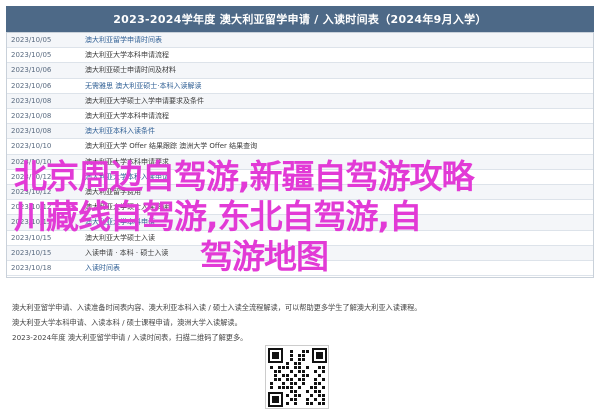 This screenshot has width=600, height=417. I want to click on qr-code-icon, so click(297, 377).